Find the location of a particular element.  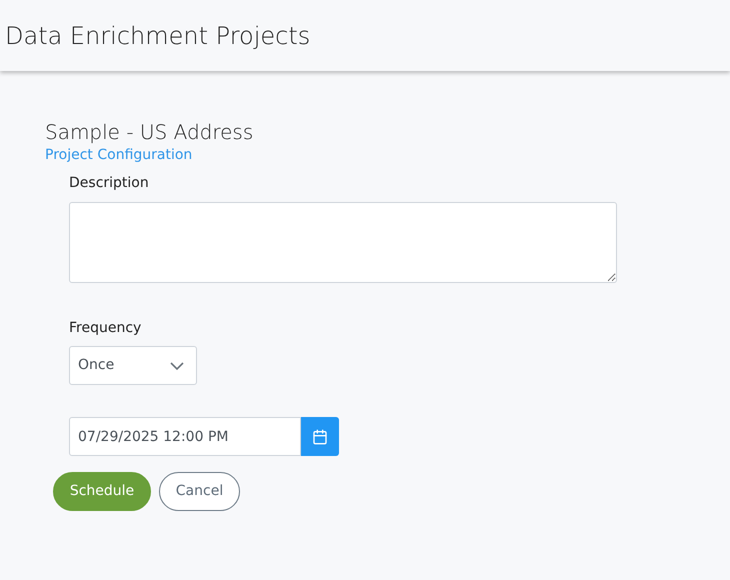

page-title: Data Enrichment Projects is located at coordinates (157, 36).